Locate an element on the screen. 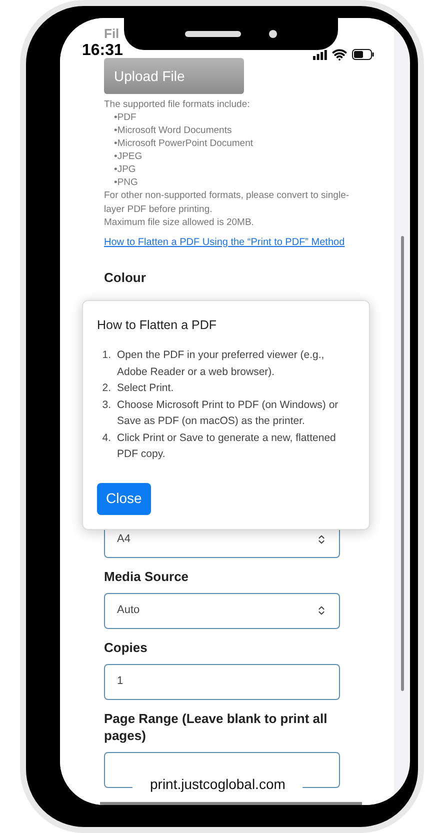  speaker-icon is located at coordinates (213, 34).